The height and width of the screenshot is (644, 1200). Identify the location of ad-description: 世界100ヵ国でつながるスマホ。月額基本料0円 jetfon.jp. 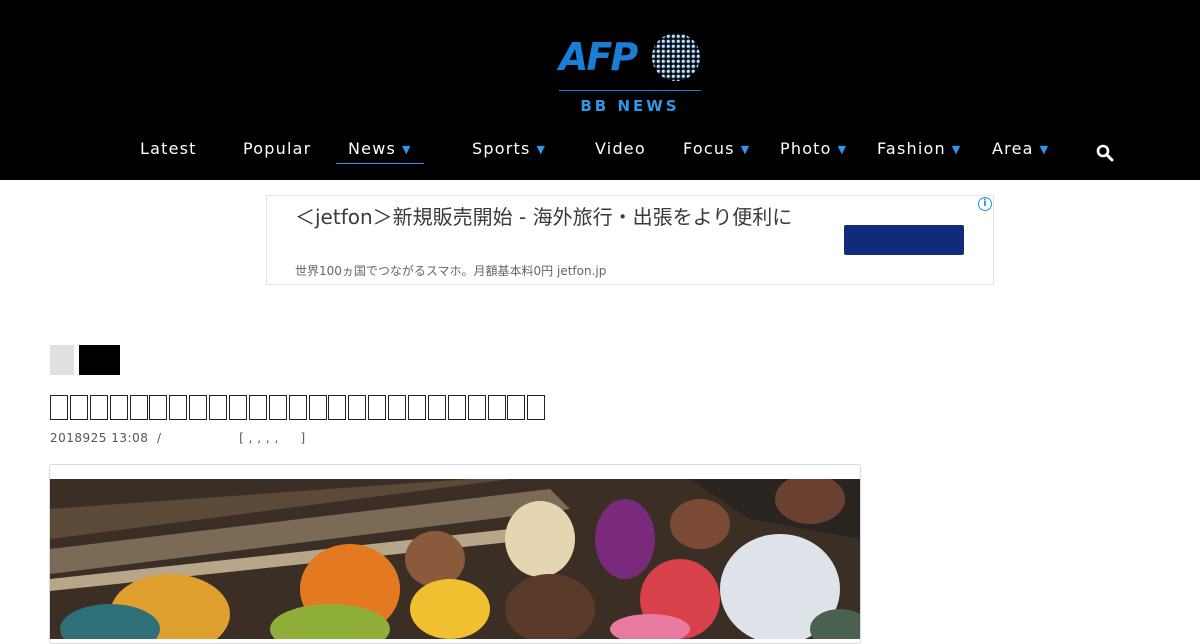
(451, 271).